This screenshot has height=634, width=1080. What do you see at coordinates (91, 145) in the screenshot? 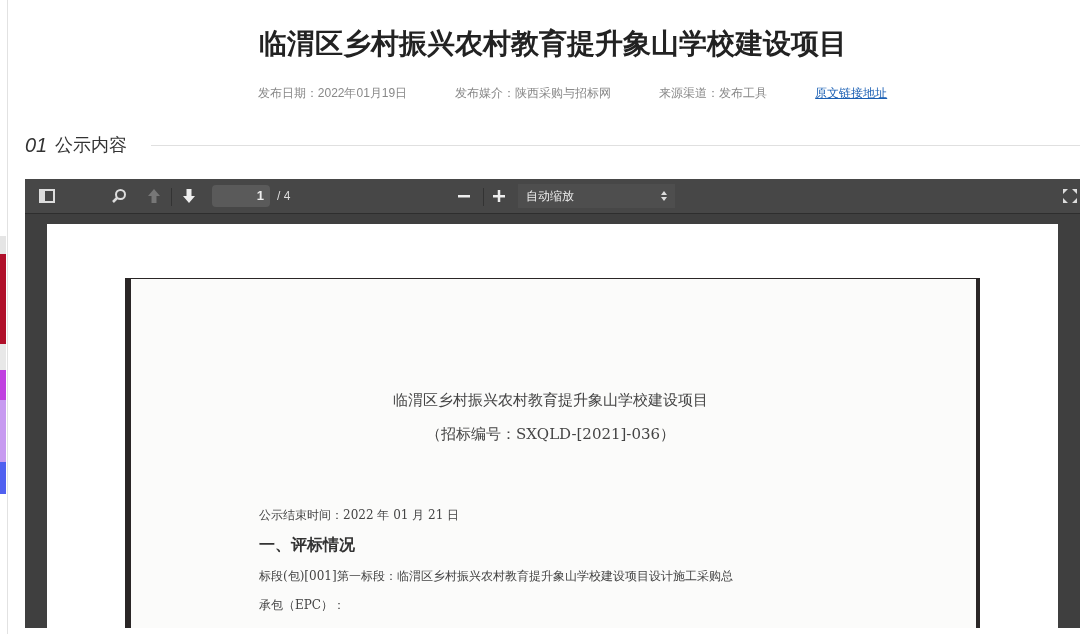
I see `section-title: 公示内容` at bounding box center [91, 145].